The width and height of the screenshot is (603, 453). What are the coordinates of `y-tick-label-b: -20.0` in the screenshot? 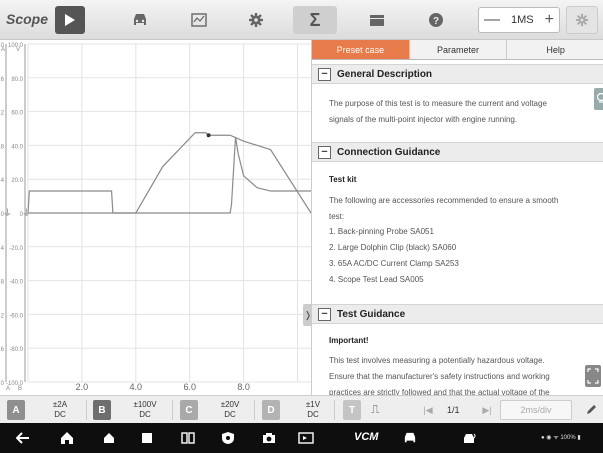 It's located at (16, 249).